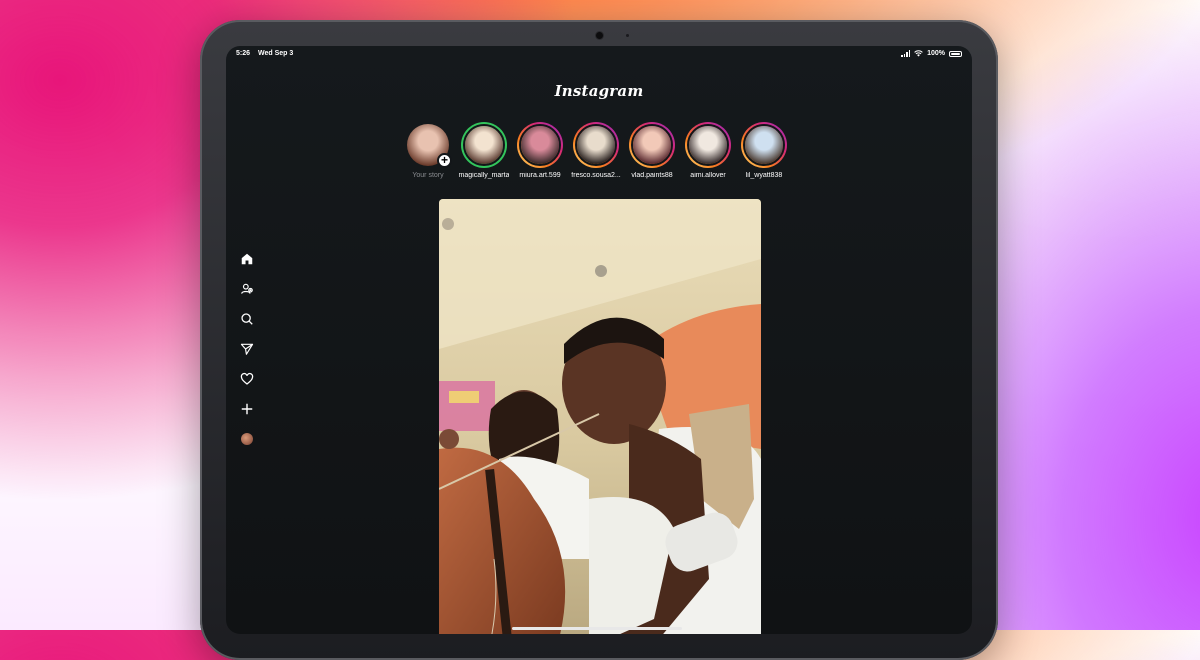  What do you see at coordinates (936, 53) in the screenshot?
I see `battery-percent: 100%` at bounding box center [936, 53].